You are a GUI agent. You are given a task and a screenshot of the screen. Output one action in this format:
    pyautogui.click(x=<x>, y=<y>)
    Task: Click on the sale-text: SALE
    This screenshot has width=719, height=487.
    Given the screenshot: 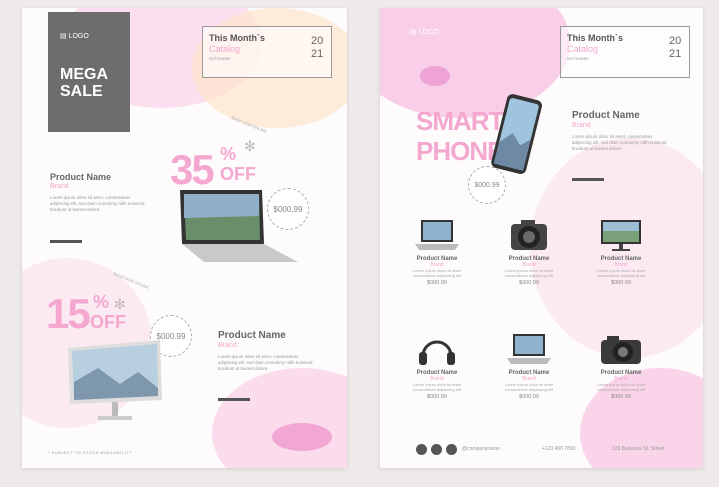 What is the action you would take?
    pyautogui.click(x=81, y=91)
    